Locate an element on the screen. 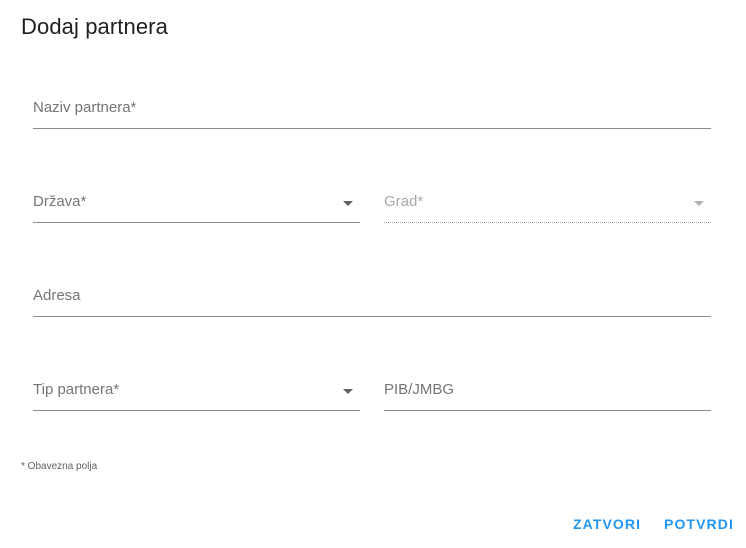  city-select: Grad* is located at coordinates (547, 205).